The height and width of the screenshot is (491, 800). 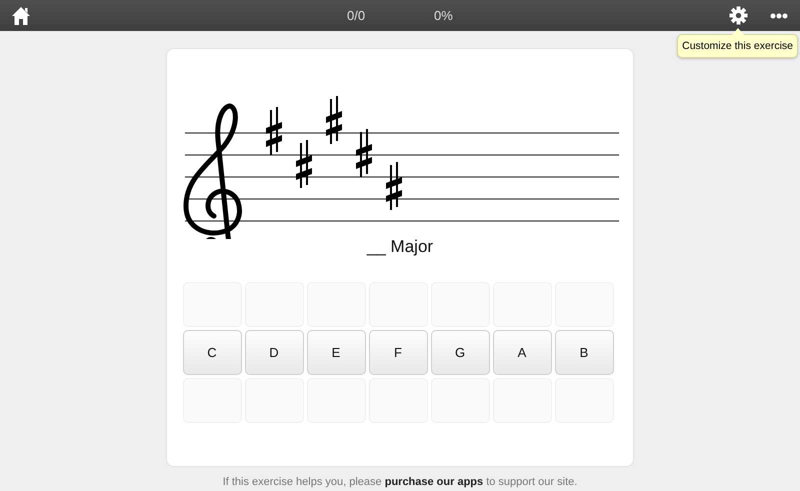 I want to click on question-text: __ Major, so click(x=400, y=247).